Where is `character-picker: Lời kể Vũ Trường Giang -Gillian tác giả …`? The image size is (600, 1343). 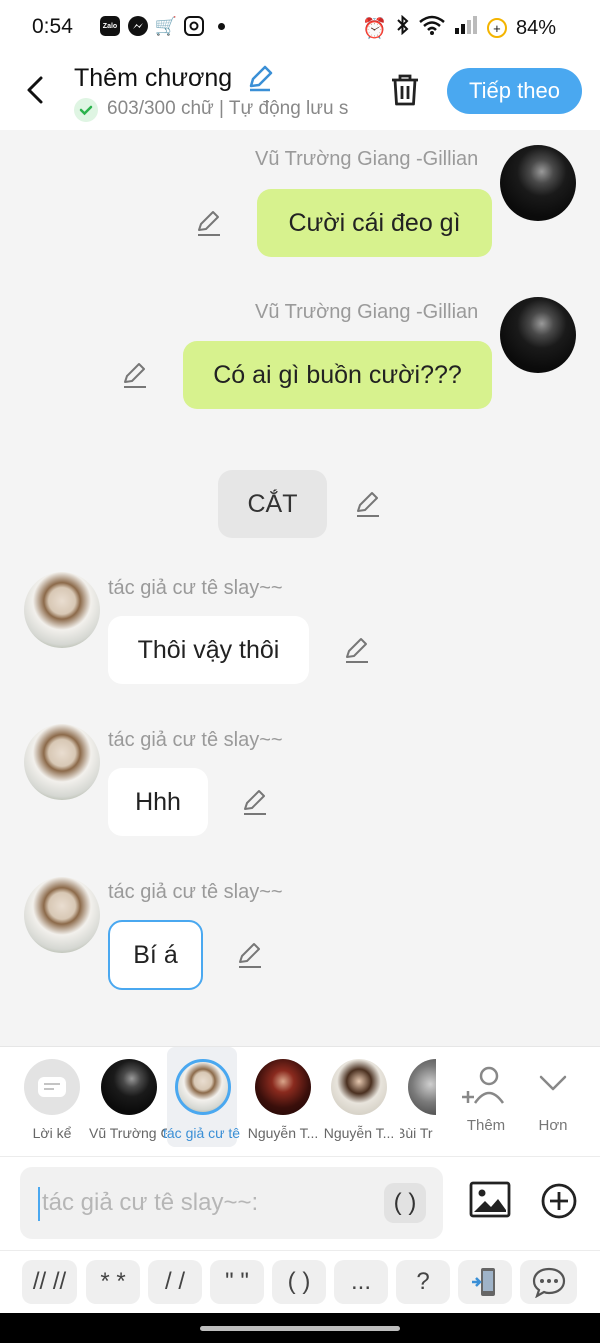
character-picker: Lời kể Vũ Trường Giang -Gillian tác giả … is located at coordinates (300, 1101).